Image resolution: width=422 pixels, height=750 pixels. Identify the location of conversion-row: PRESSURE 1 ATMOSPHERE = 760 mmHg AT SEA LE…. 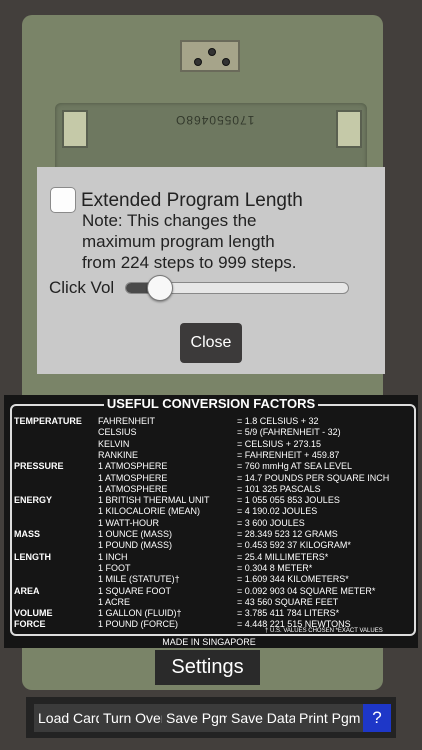
(211, 466).